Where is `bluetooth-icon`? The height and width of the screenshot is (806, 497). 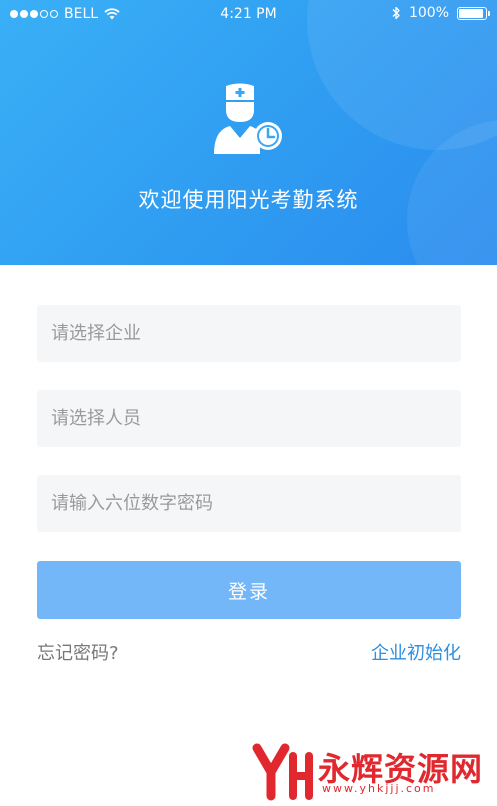 bluetooth-icon is located at coordinates (396, 13).